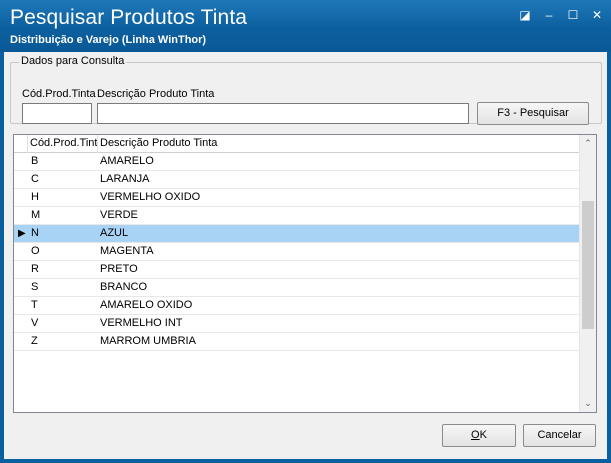  I want to click on table-row: ▶ N AZUL, so click(297, 234).